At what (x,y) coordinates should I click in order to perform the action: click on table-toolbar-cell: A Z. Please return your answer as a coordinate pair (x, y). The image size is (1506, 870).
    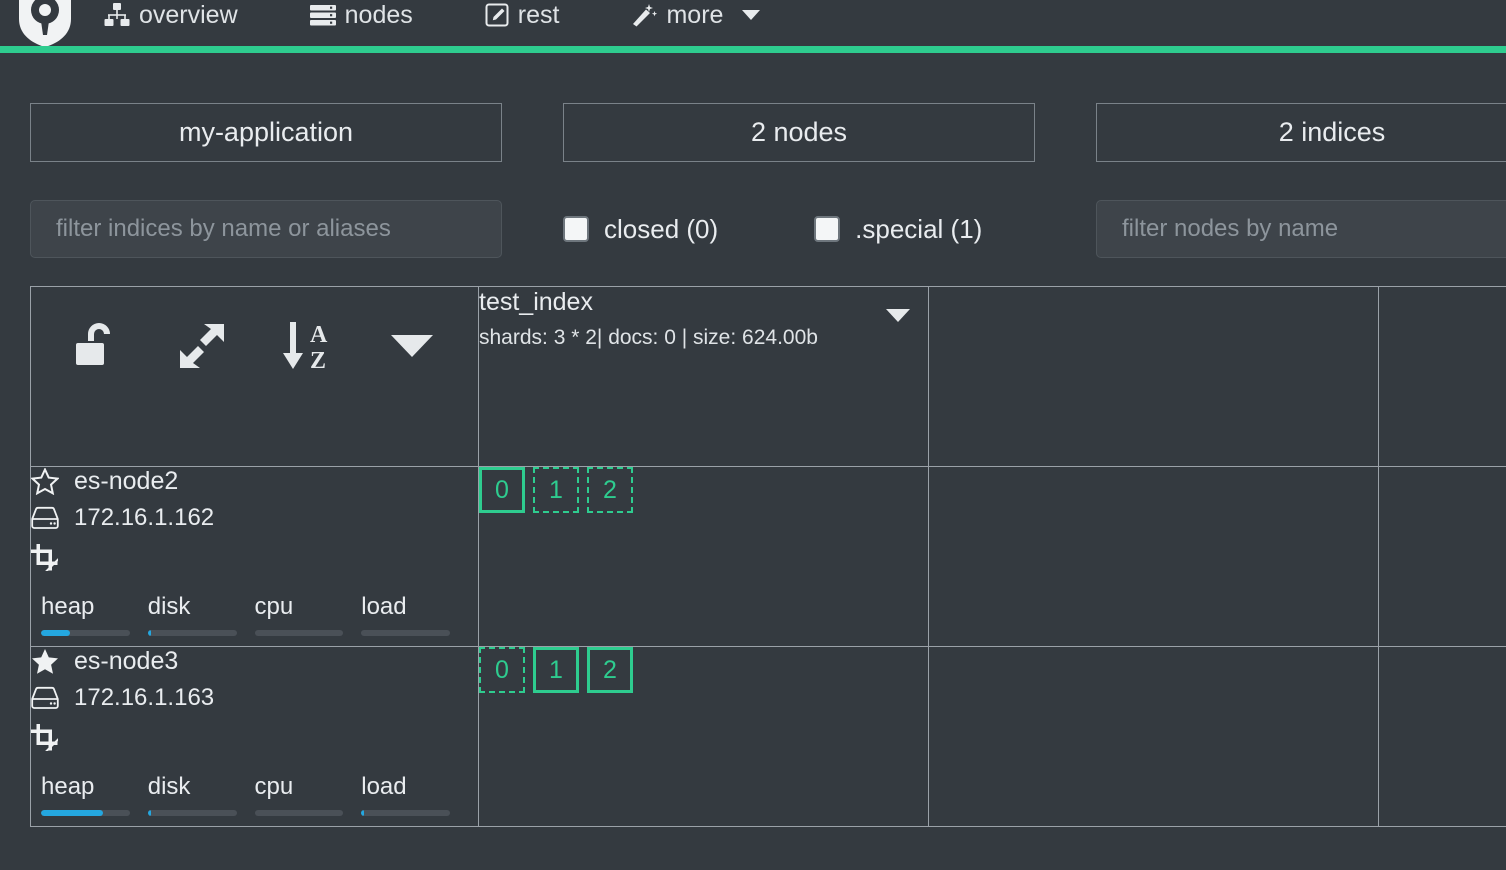
    Looking at the image, I should click on (254, 376).